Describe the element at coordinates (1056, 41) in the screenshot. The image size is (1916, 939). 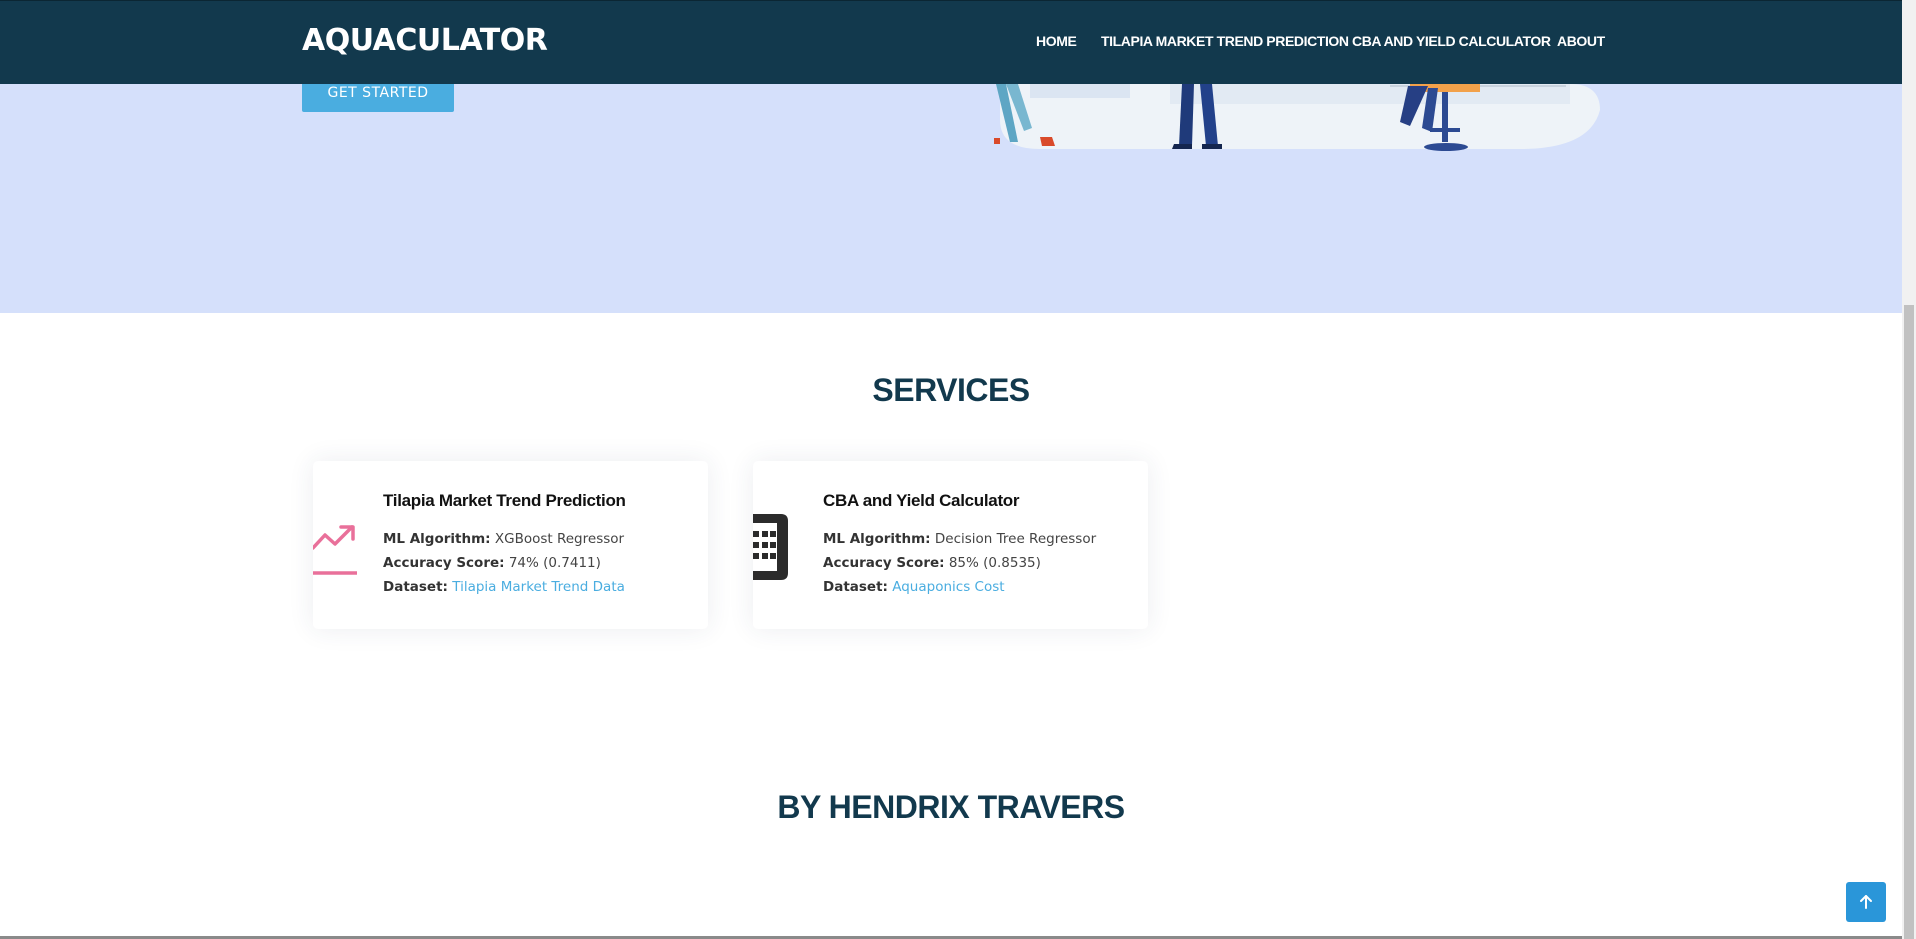
I see `nav-link-home: HOME` at that location.